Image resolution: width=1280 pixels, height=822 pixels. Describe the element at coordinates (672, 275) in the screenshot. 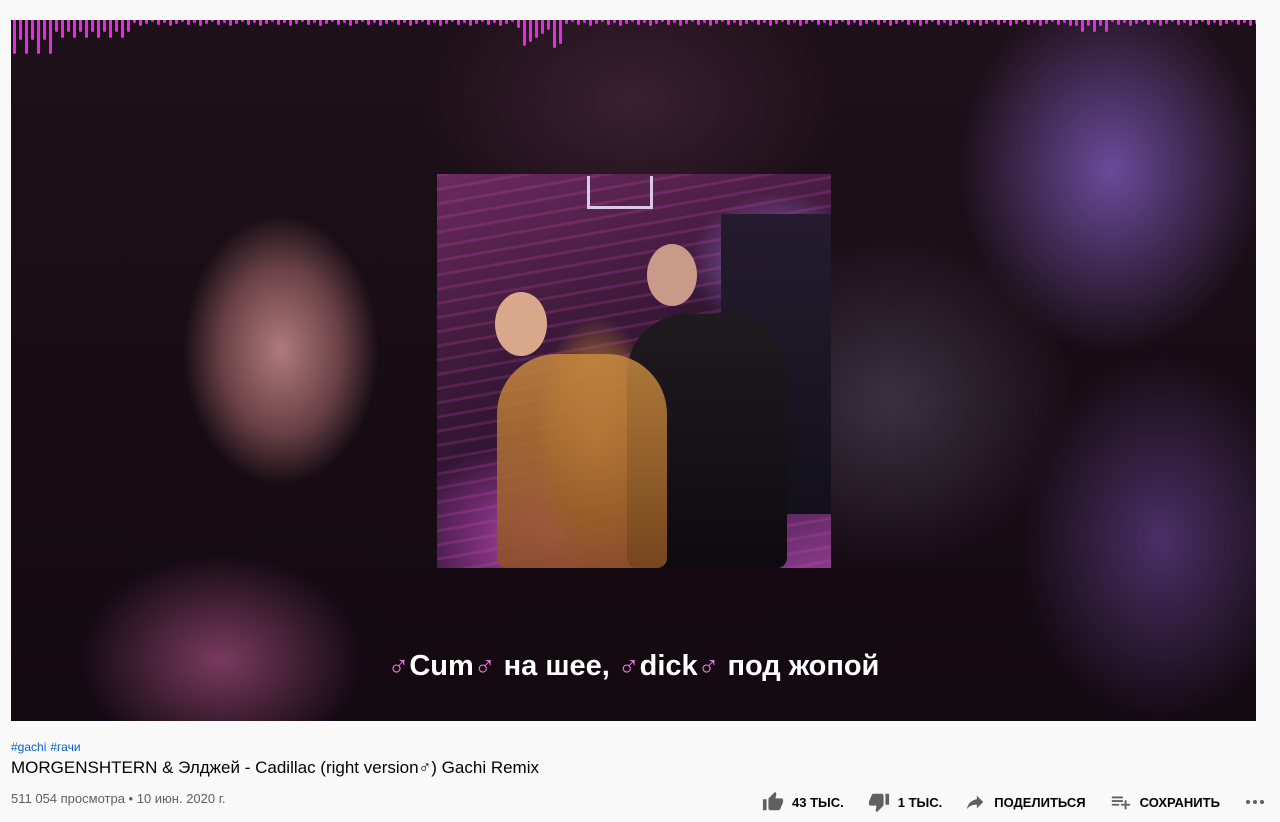

I see `person-head-right` at that location.